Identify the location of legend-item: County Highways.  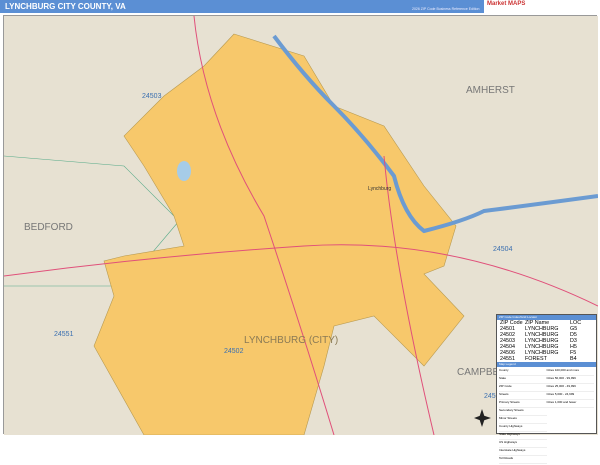
(523, 428).